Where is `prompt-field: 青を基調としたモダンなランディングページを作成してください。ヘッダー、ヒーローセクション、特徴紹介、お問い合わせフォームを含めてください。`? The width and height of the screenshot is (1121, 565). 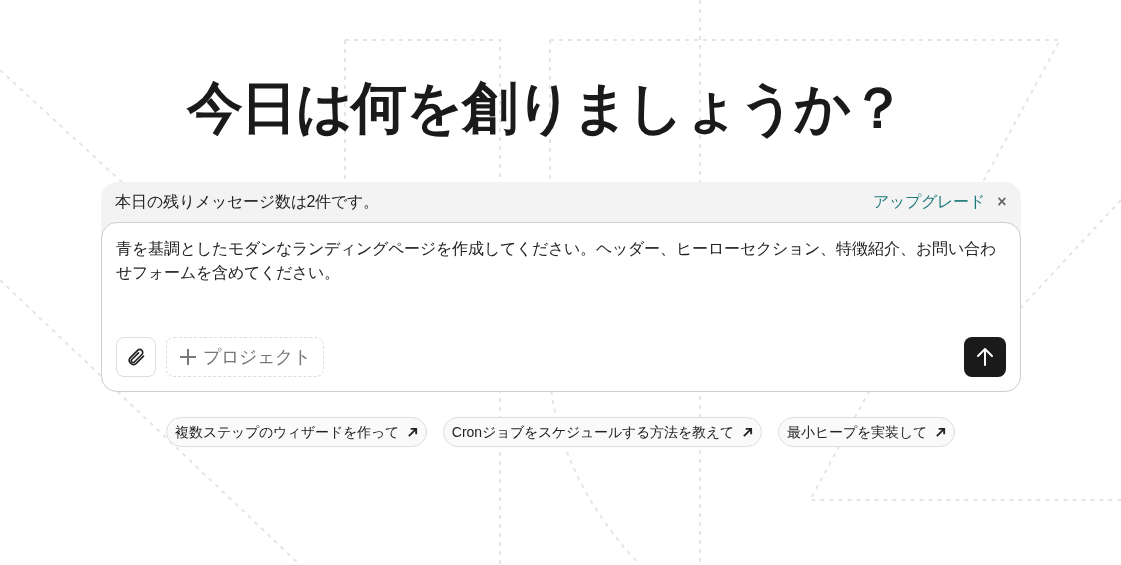 prompt-field: 青を基調としたモダンなランディングページを作成してください。ヘッダー、ヒーローセクション、特徴紹介、お問い合わせフォームを含めてください。 is located at coordinates (560, 261).